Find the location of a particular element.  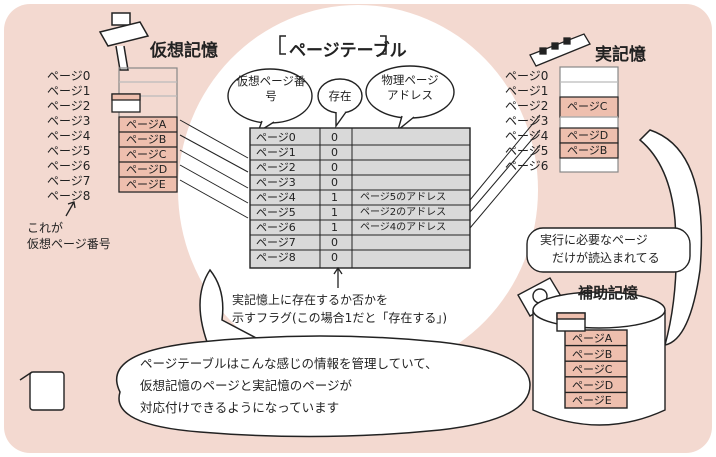

execution-note-line1: 実行に必要なページ is located at coordinates (594, 240).